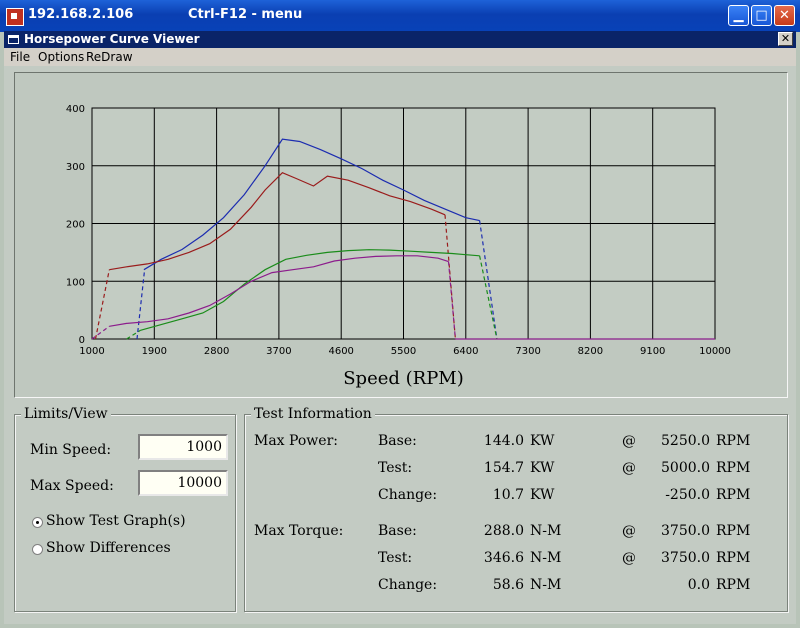  What do you see at coordinates (37, 522) in the screenshot?
I see `show-test-radio` at bounding box center [37, 522].